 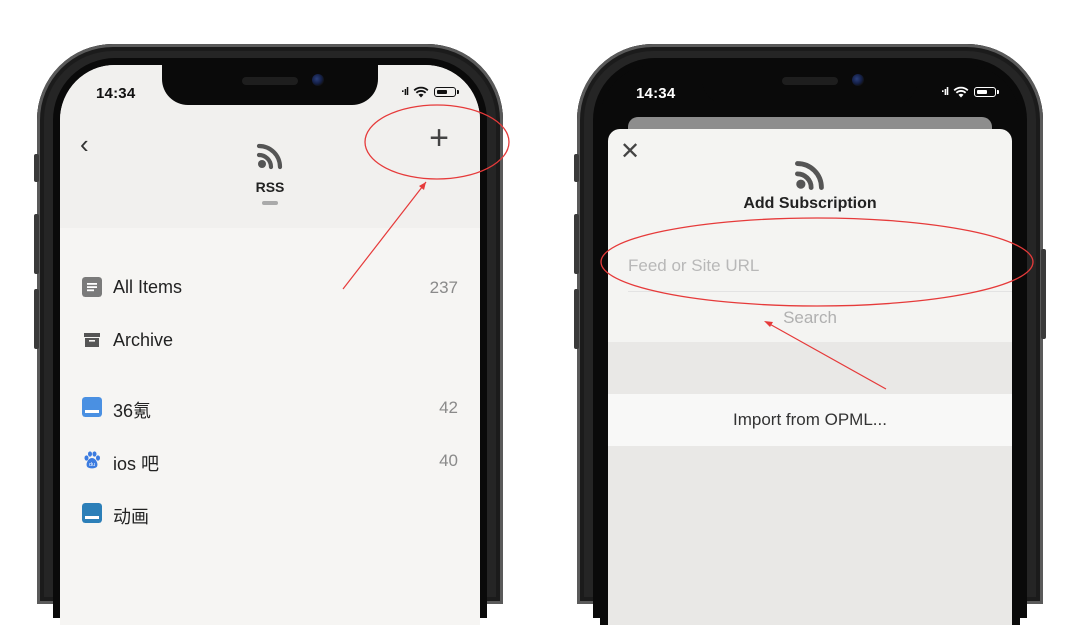 What do you see at coordinates (92, 340) in the screenshot?
I see `archive-icon` at bounding box center [92, 340].